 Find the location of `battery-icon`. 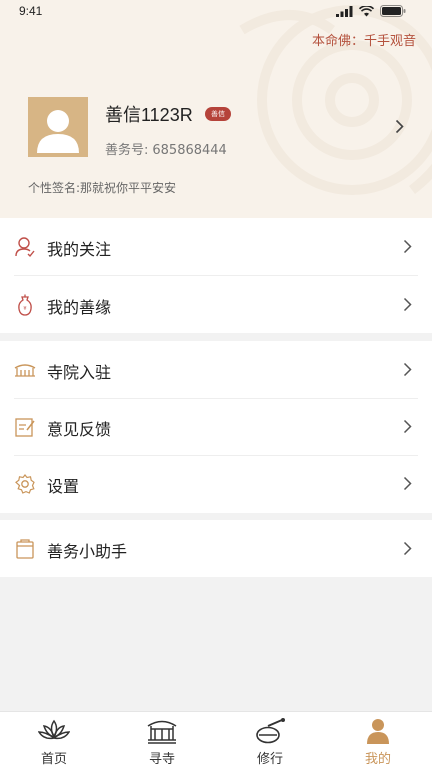

battery-icon is located at coordinates (393, 11).